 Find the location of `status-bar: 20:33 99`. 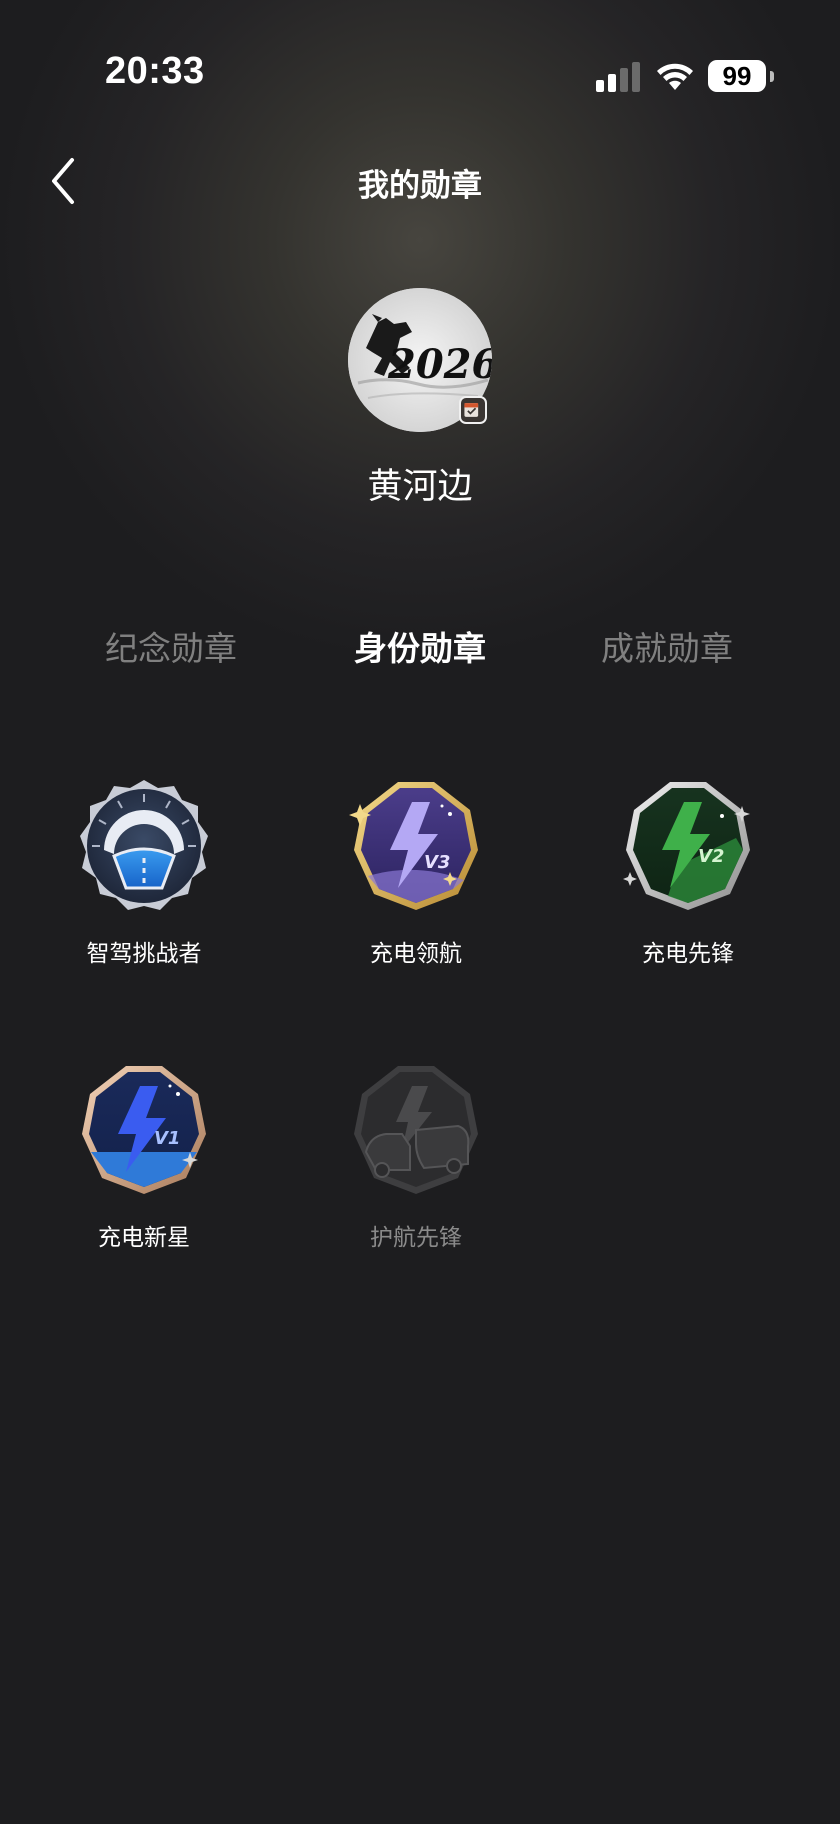

status-bar: 20:33 99 is located at coordinates (420, 60).